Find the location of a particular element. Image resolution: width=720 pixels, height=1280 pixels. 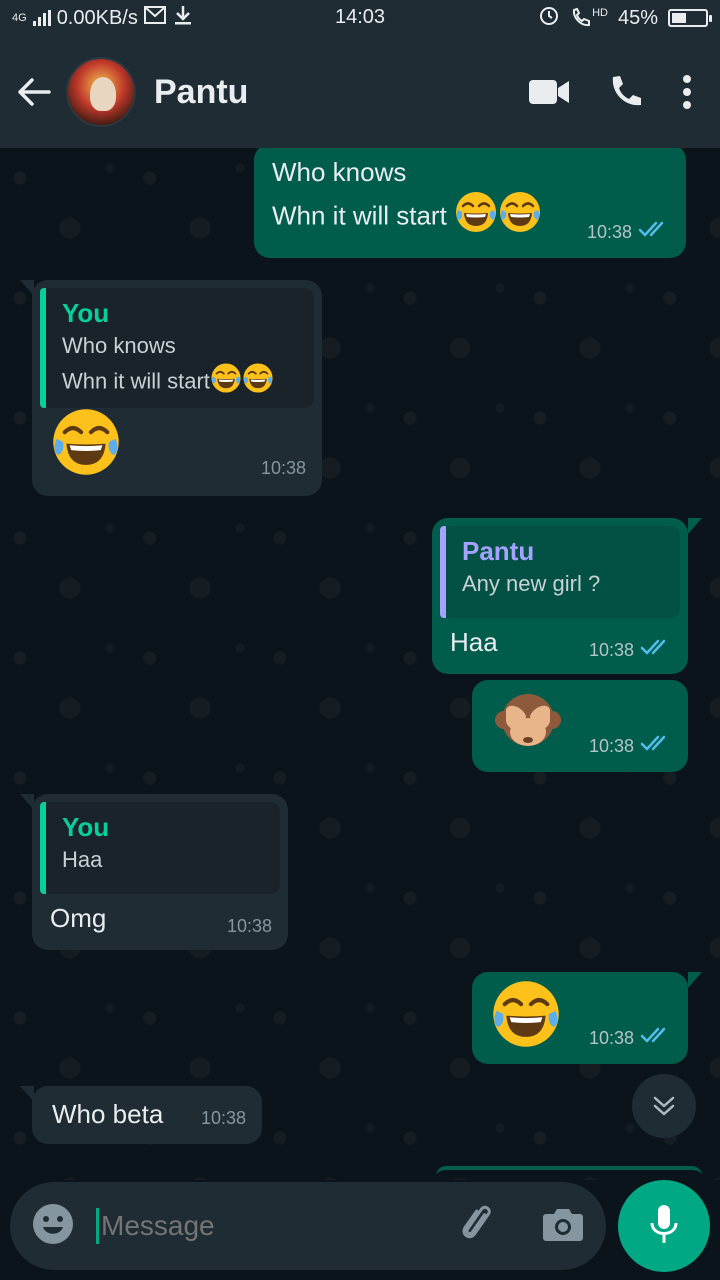

message-outgoing: Who knows Whn it will start 10:38 is located at coordinates (470, 203).